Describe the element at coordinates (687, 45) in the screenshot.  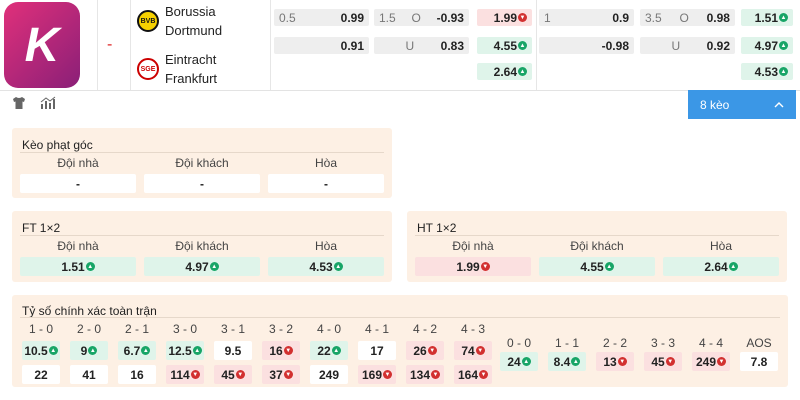
I see `odds-cell: U 0.92` at that location.